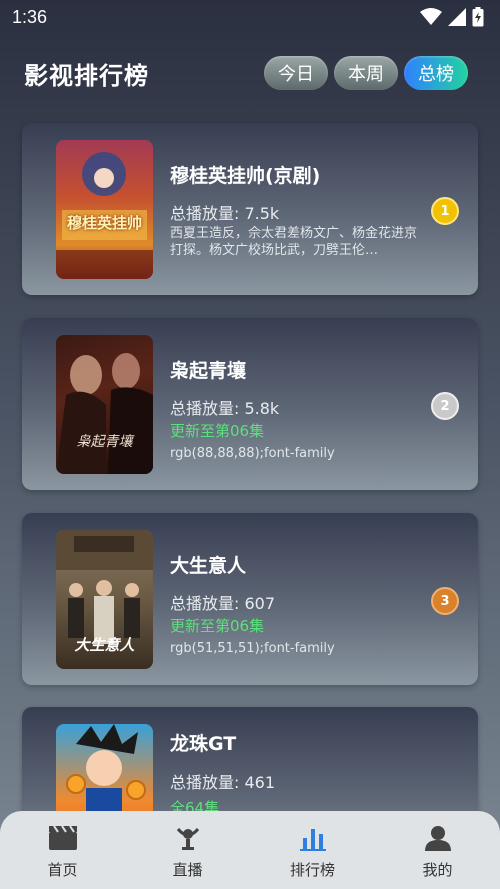 This screenshot has width=500, height=889. I want to click on poster-image: 大生意人, so click(104, 599).